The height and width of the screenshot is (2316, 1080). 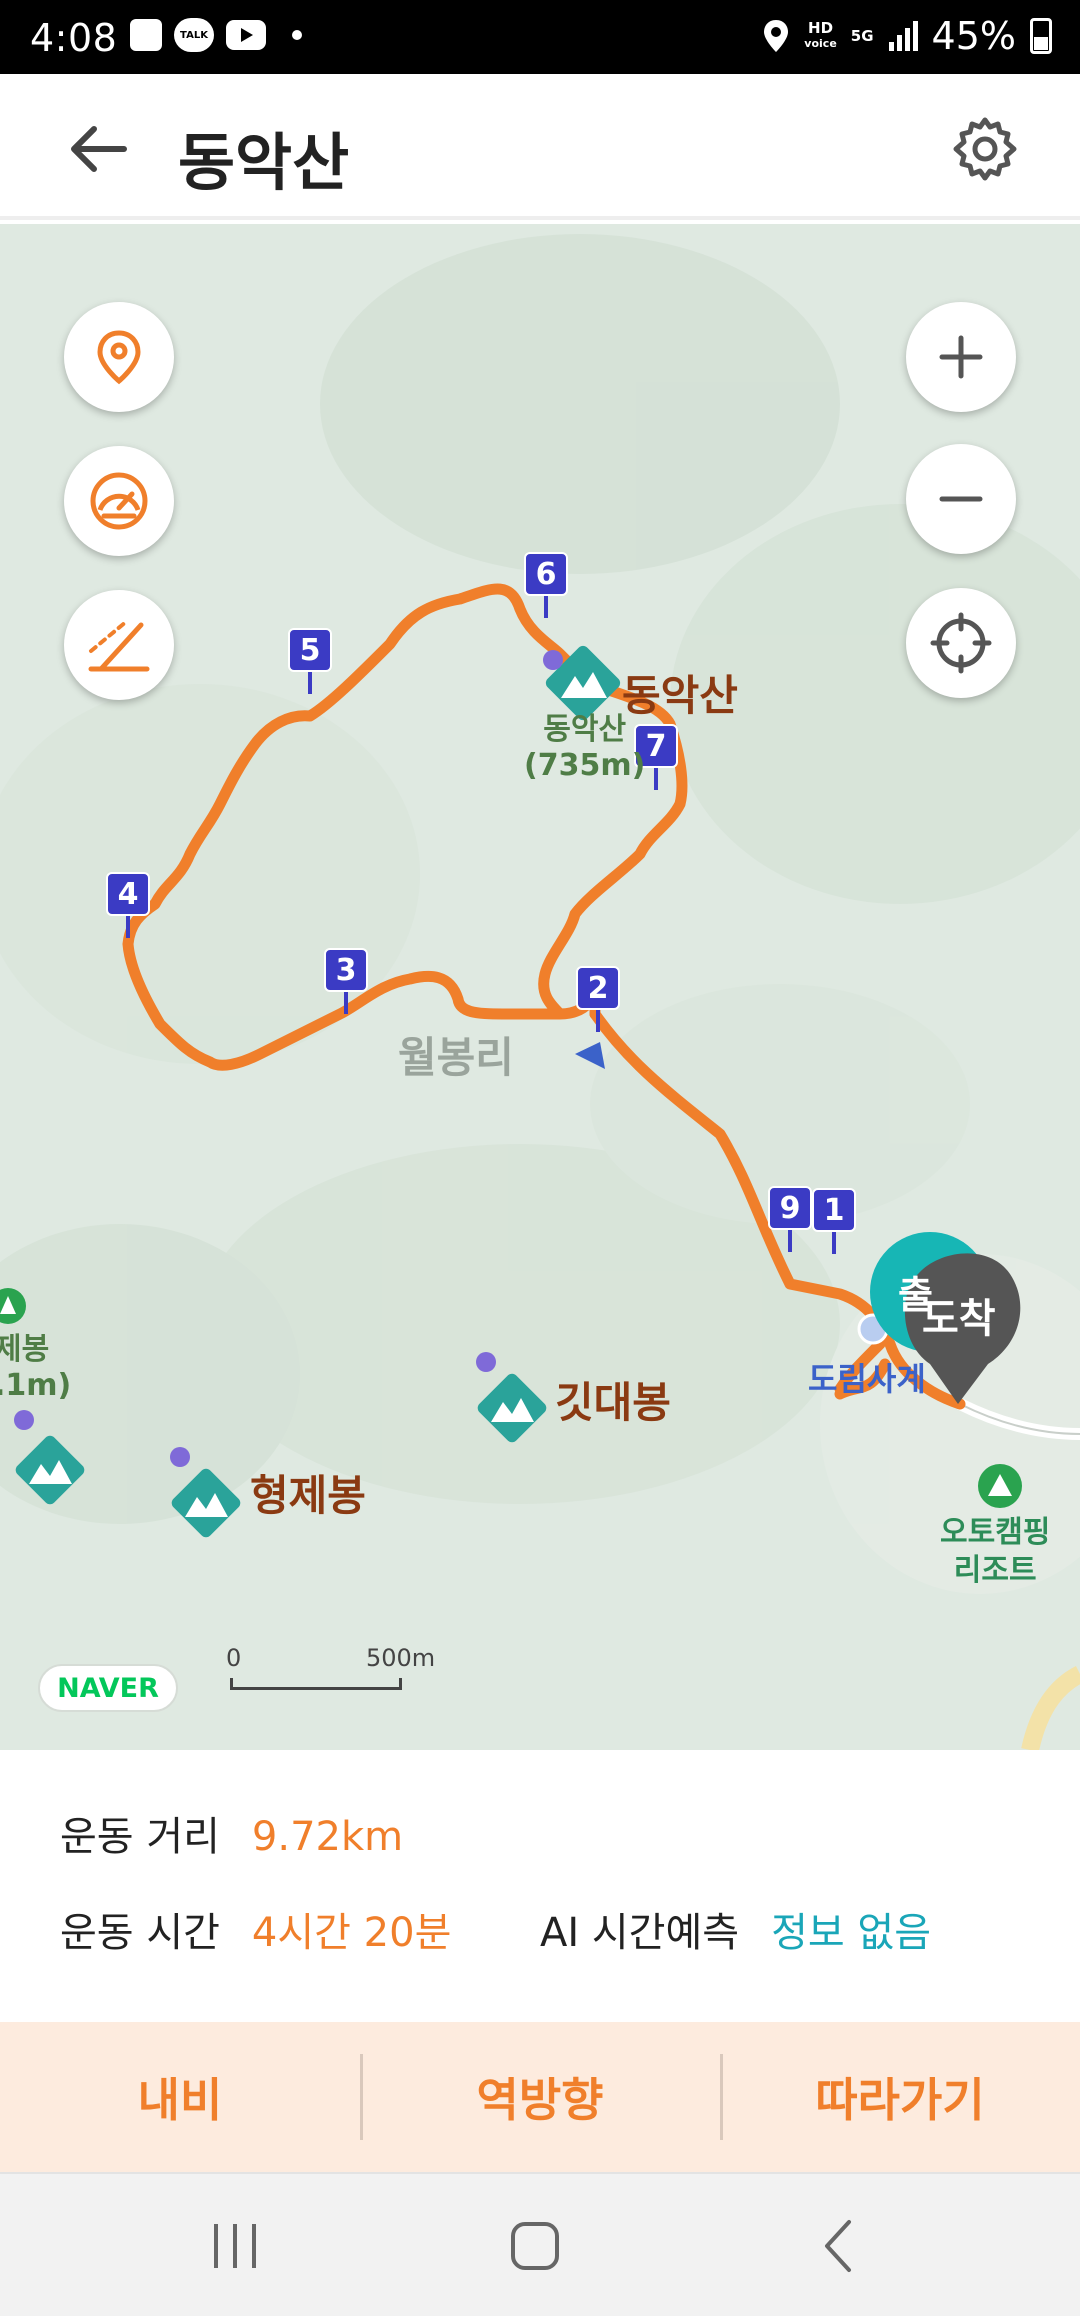 I want to click on speedometer-button, so click(x=119, y=501).